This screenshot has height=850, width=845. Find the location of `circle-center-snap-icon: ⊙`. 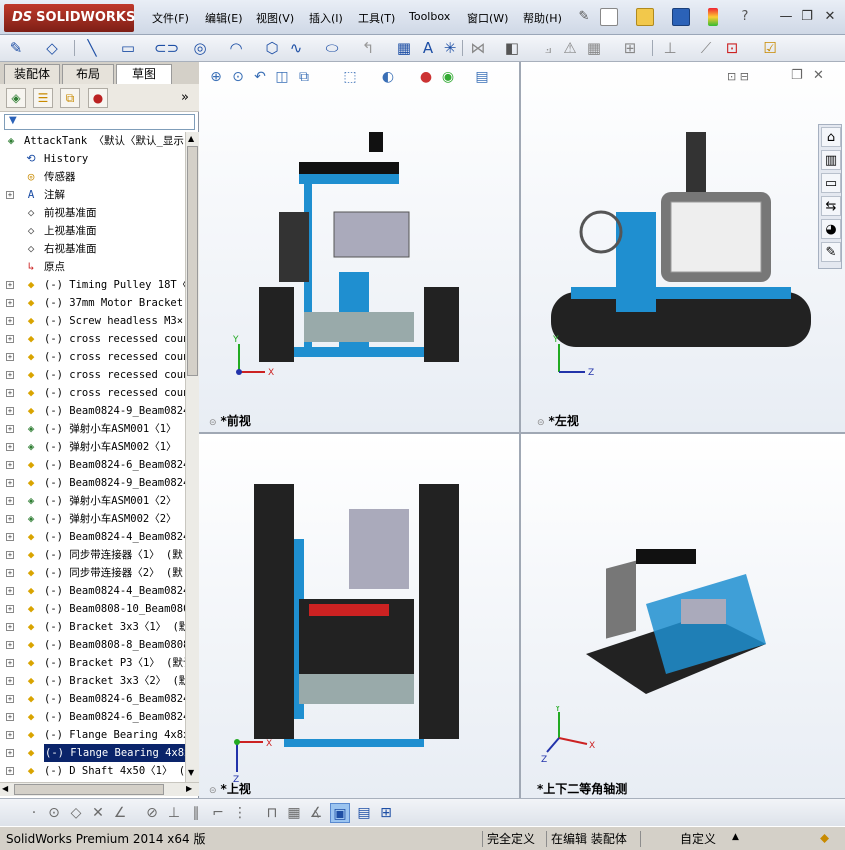

circle-center-snap-icon: ⊙ is located at coordinates (54, 813).